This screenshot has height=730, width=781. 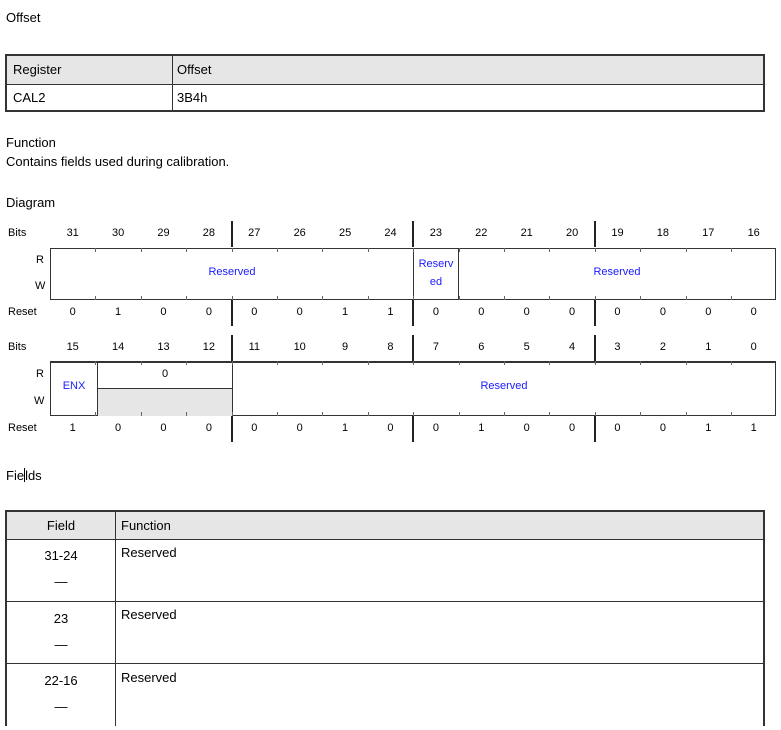 I want to click on fields-heading: Fields, so click(x=24, y=474).